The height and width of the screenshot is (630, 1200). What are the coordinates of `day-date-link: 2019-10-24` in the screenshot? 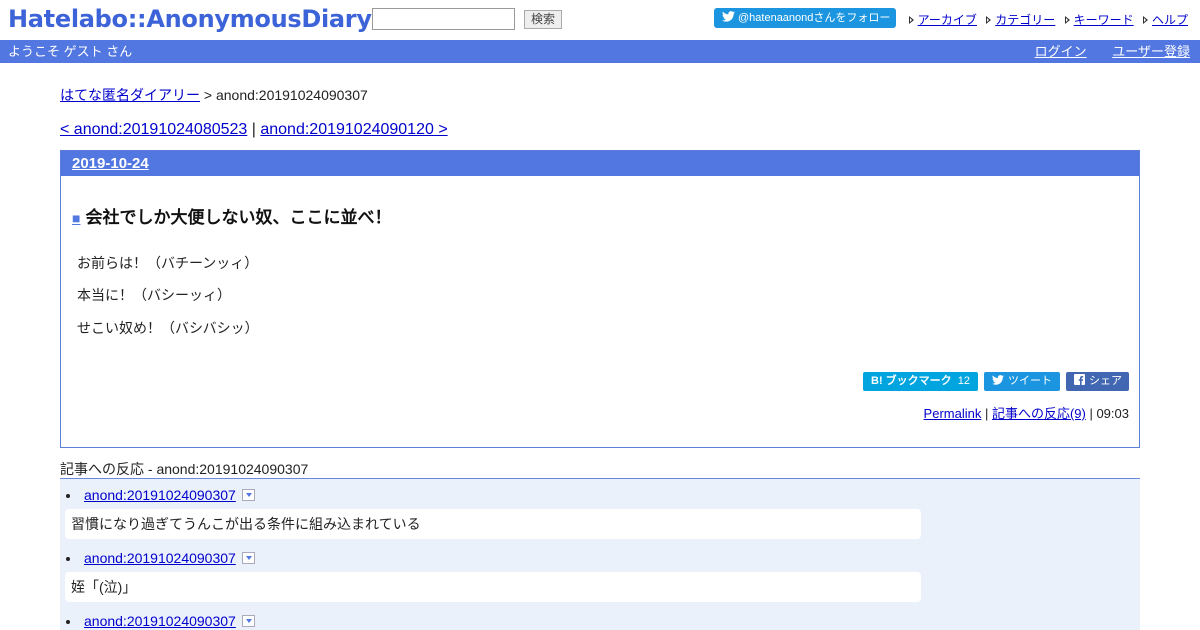 It's located at (110, 163).